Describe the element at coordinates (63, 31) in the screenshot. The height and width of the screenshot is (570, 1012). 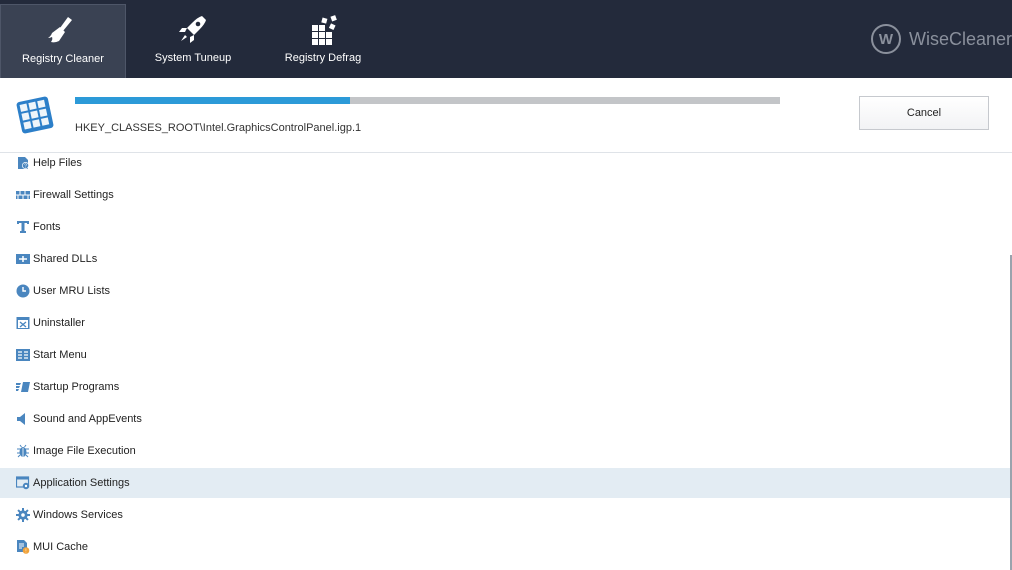
I see `broom-icon` at that location.